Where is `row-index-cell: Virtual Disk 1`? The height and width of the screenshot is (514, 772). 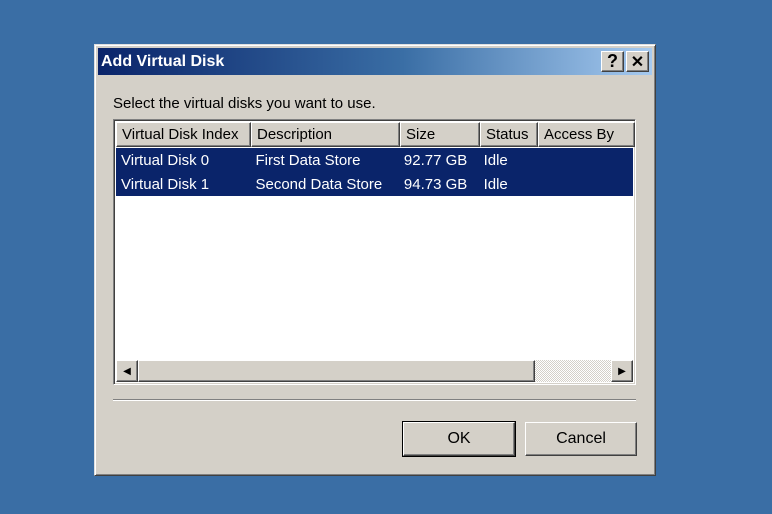
row-index-cell: Virtual Disk 1 is located at coordinates (165, 184).